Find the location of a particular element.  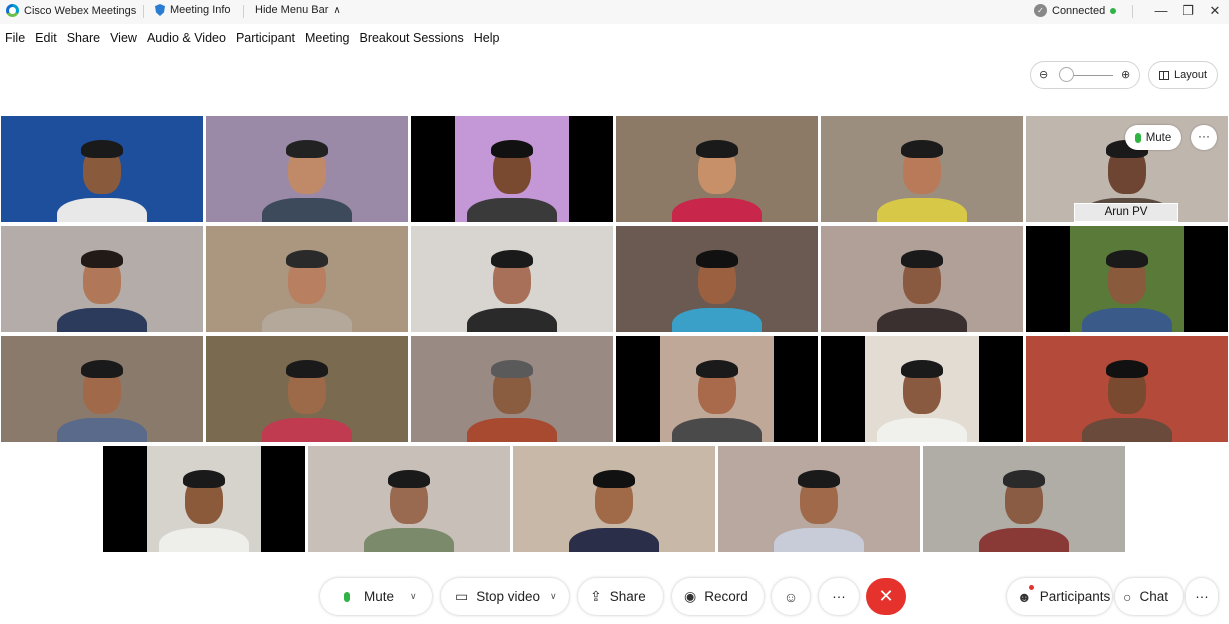

title-divider is located at coordinates (1132, 11).